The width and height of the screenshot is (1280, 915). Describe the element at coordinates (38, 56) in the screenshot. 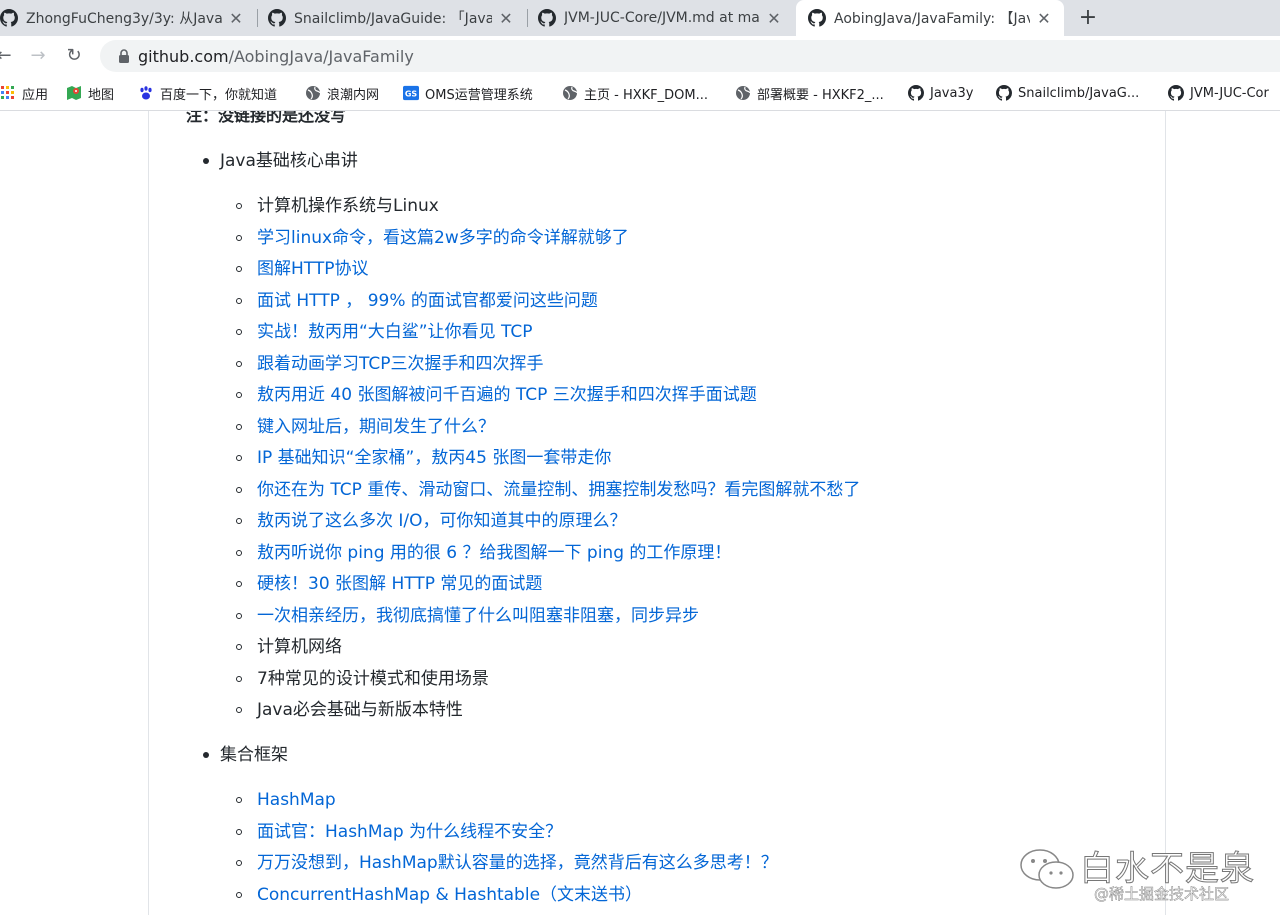

I see `forward-arrow-icon: →` at that location.